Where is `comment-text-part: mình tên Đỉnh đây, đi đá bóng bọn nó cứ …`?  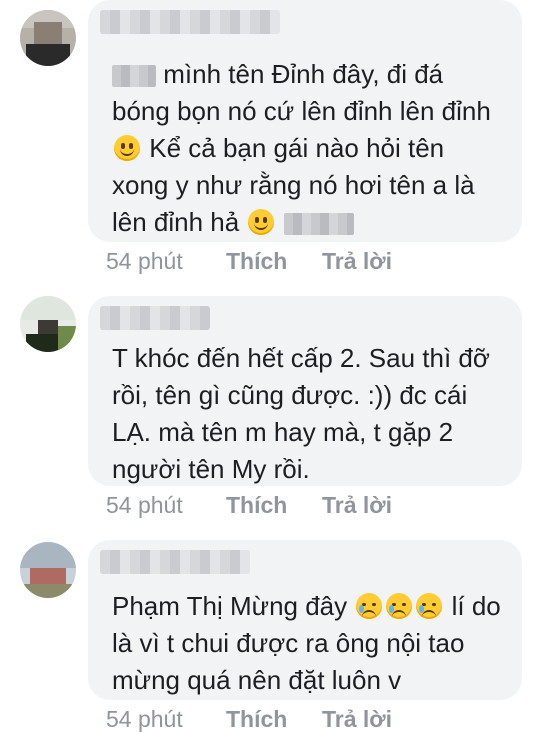
comment-text-part: mình tên Đỉnh đây, đi đá bóng bọn nó cứ … is located at coordinates (301, 92).